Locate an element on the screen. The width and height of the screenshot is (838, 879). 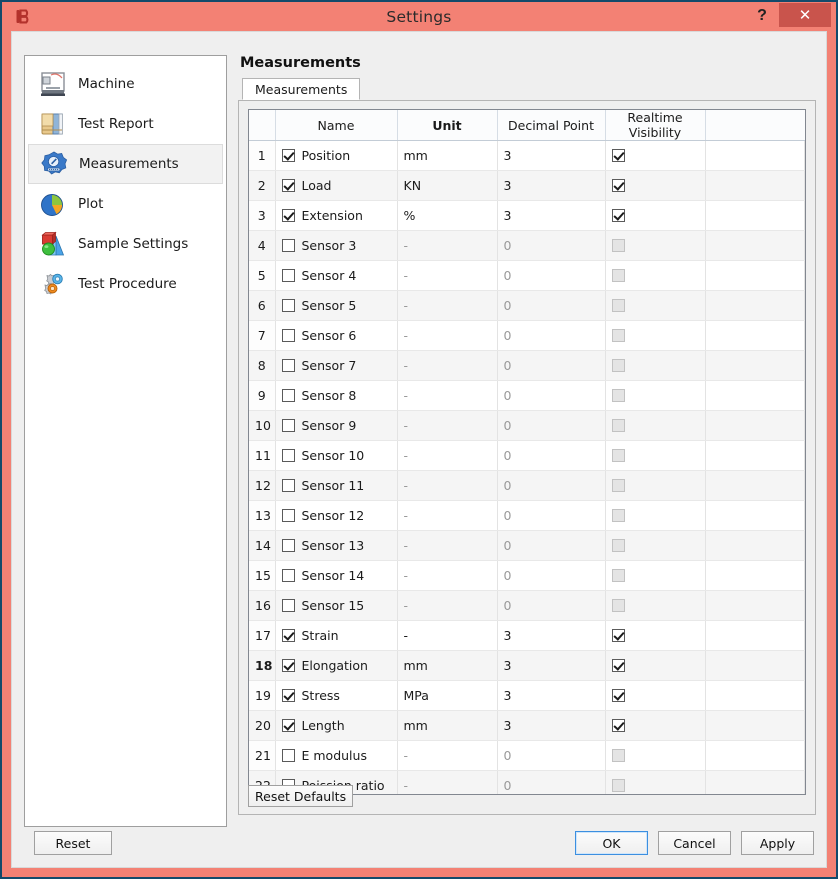
table-row: 4 Sensor 3 -0 is located at coordinates (527, 245).